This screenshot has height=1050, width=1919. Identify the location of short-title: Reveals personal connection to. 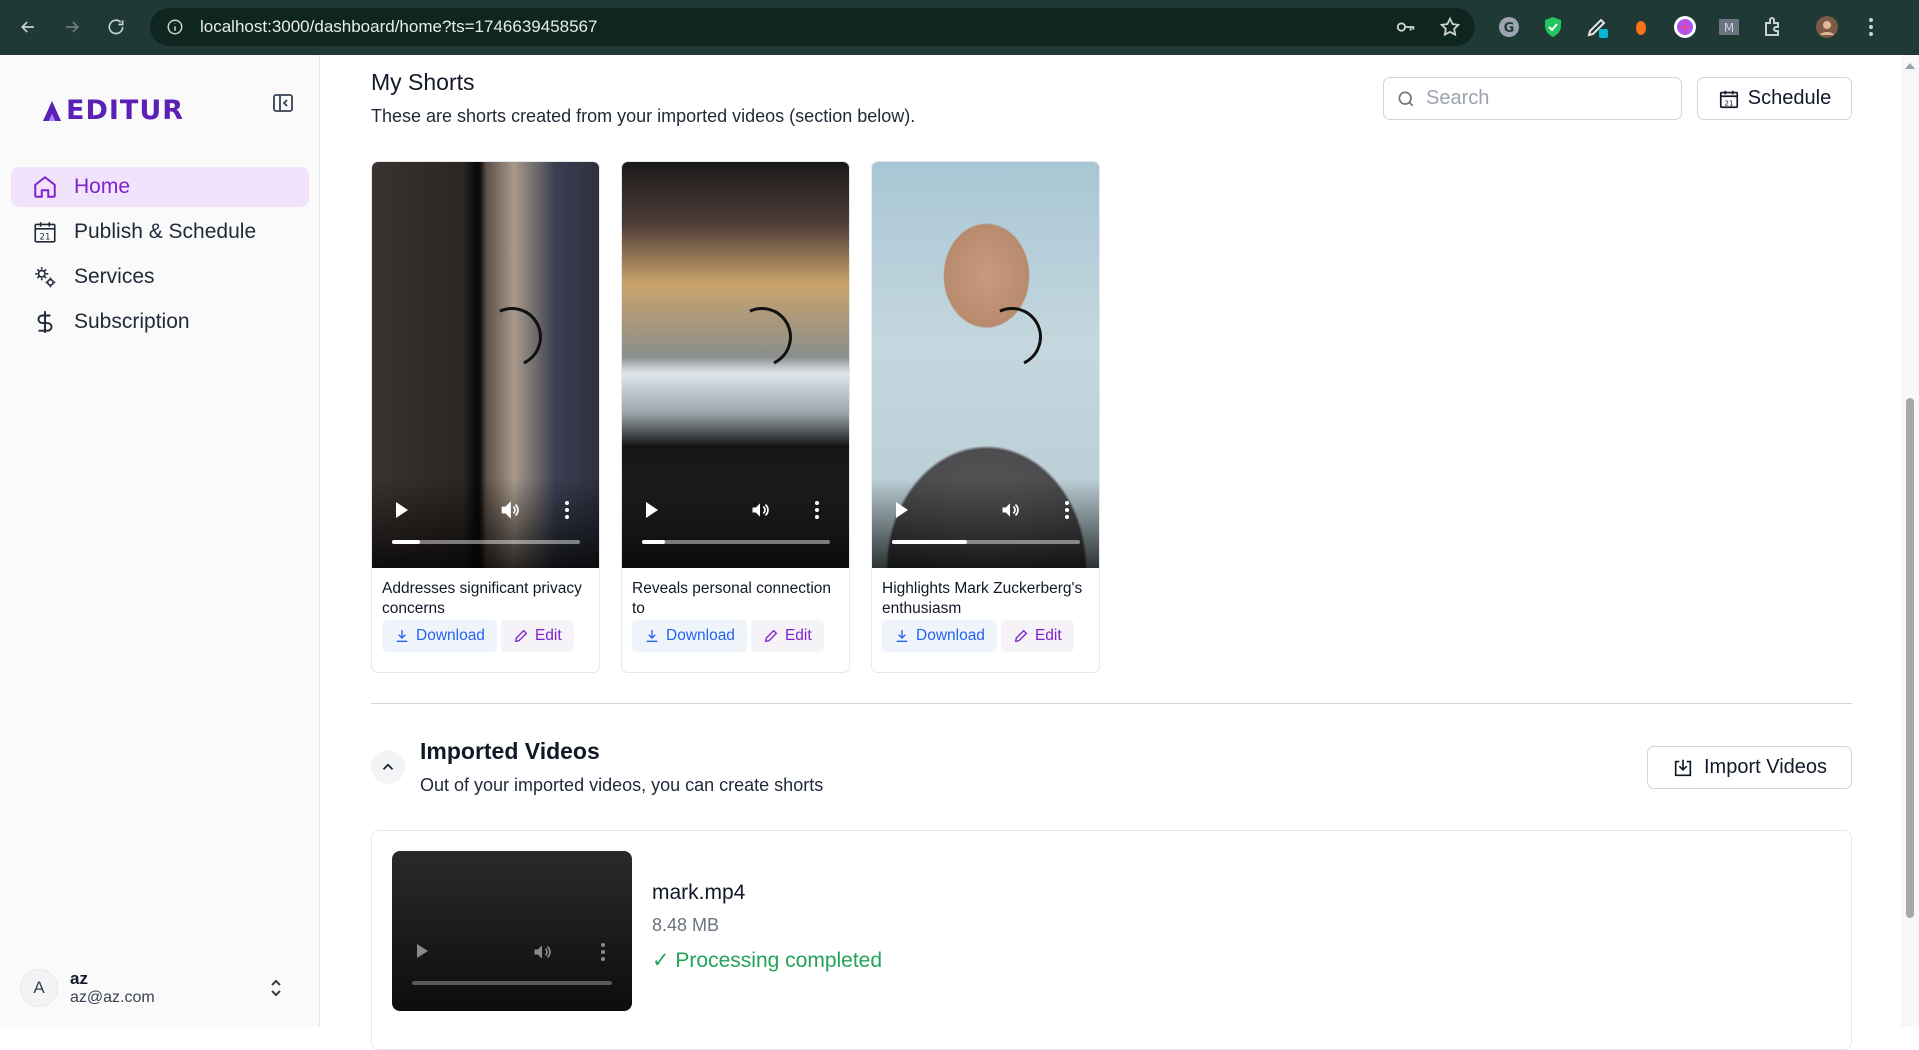
(732, 598).